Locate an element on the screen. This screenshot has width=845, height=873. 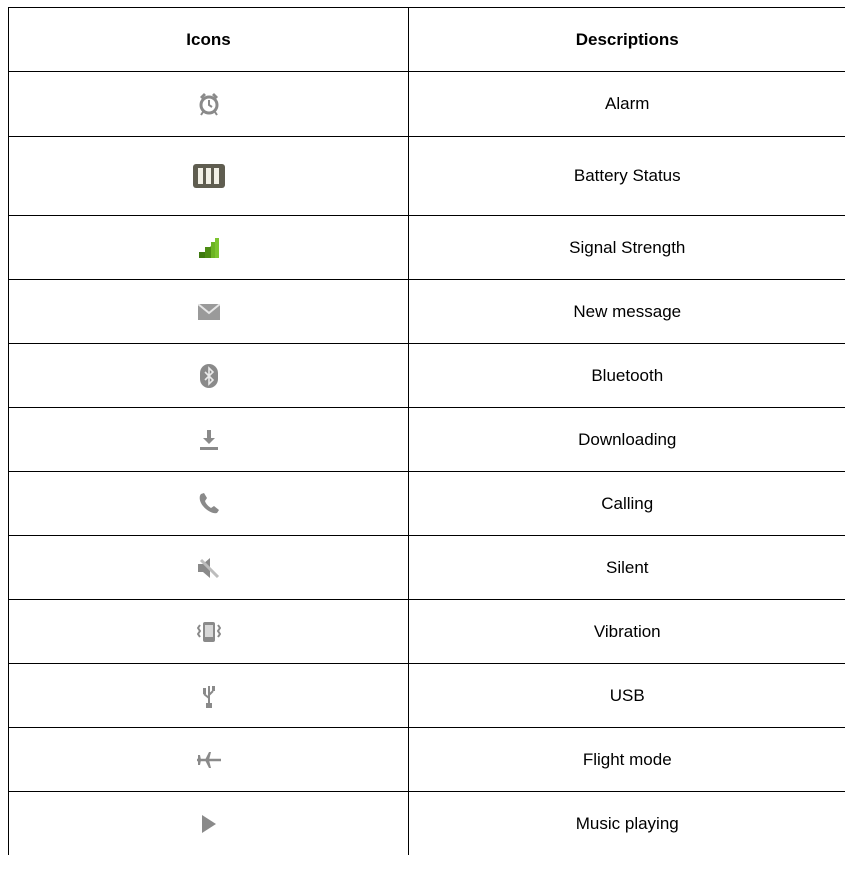
bluetooth-icon is located at coordinates (208, 375).